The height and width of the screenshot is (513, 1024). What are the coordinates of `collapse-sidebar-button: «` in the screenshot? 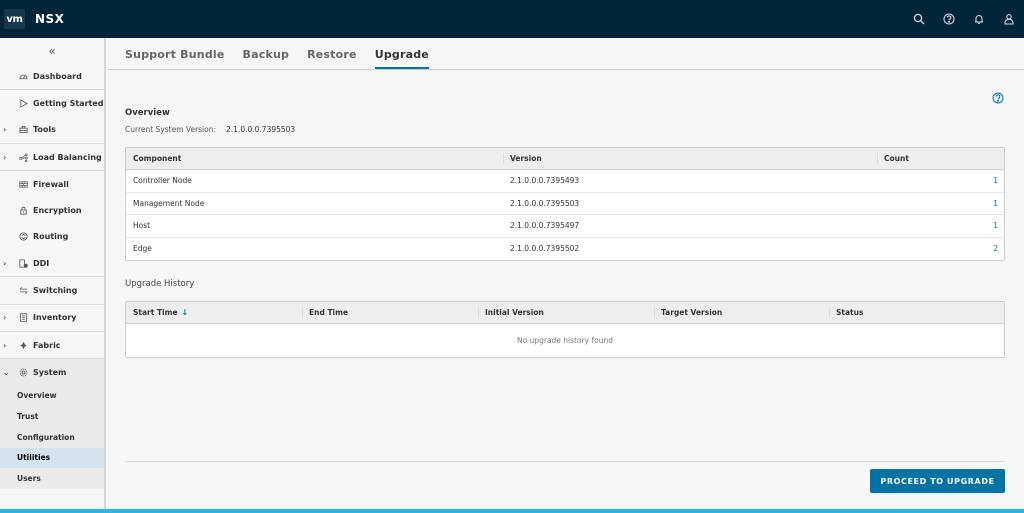 It's located at (52, 50).